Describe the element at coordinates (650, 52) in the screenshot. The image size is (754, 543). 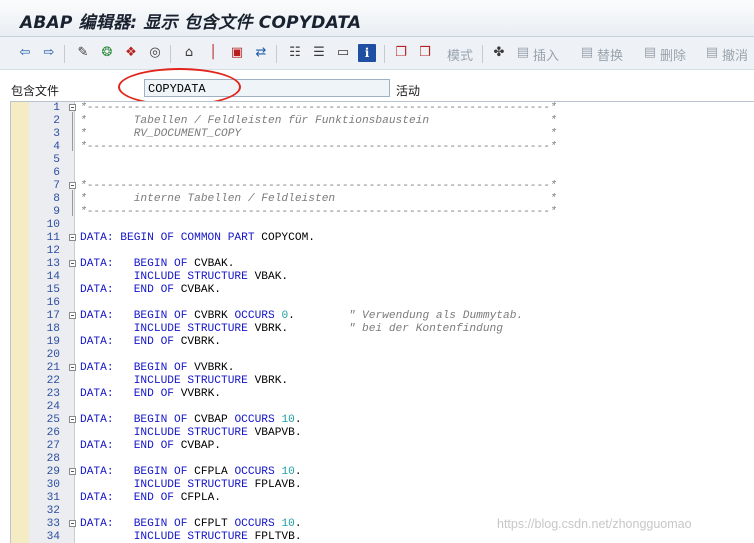
I see `delete-icon: ▤` at that location.